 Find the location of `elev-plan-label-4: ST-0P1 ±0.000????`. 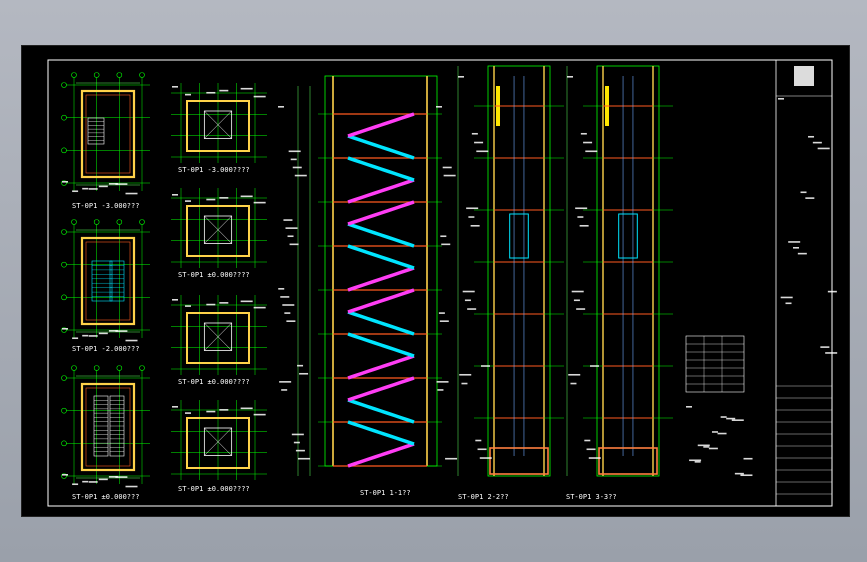

elev-plan-label-4: ST-0P1 ±0.000???? is located at coordinates (214, 489).